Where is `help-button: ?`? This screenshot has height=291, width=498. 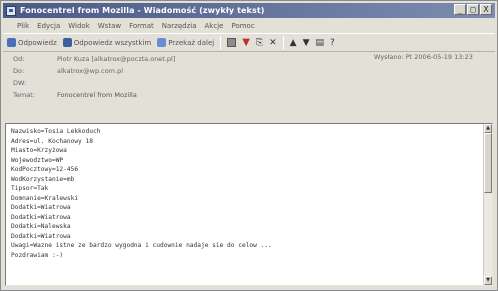 help-button: ? is located at coordinates (332, 43).